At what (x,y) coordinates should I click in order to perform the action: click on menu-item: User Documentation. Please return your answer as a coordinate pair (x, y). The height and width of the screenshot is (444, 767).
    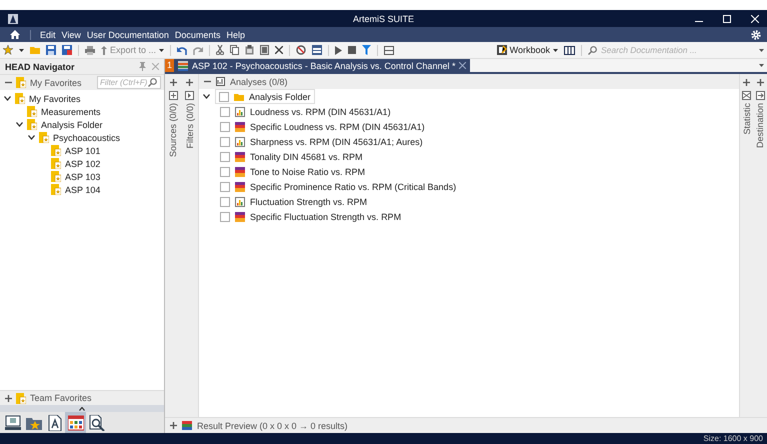
    Looking at the image, I should click on (128, 35).